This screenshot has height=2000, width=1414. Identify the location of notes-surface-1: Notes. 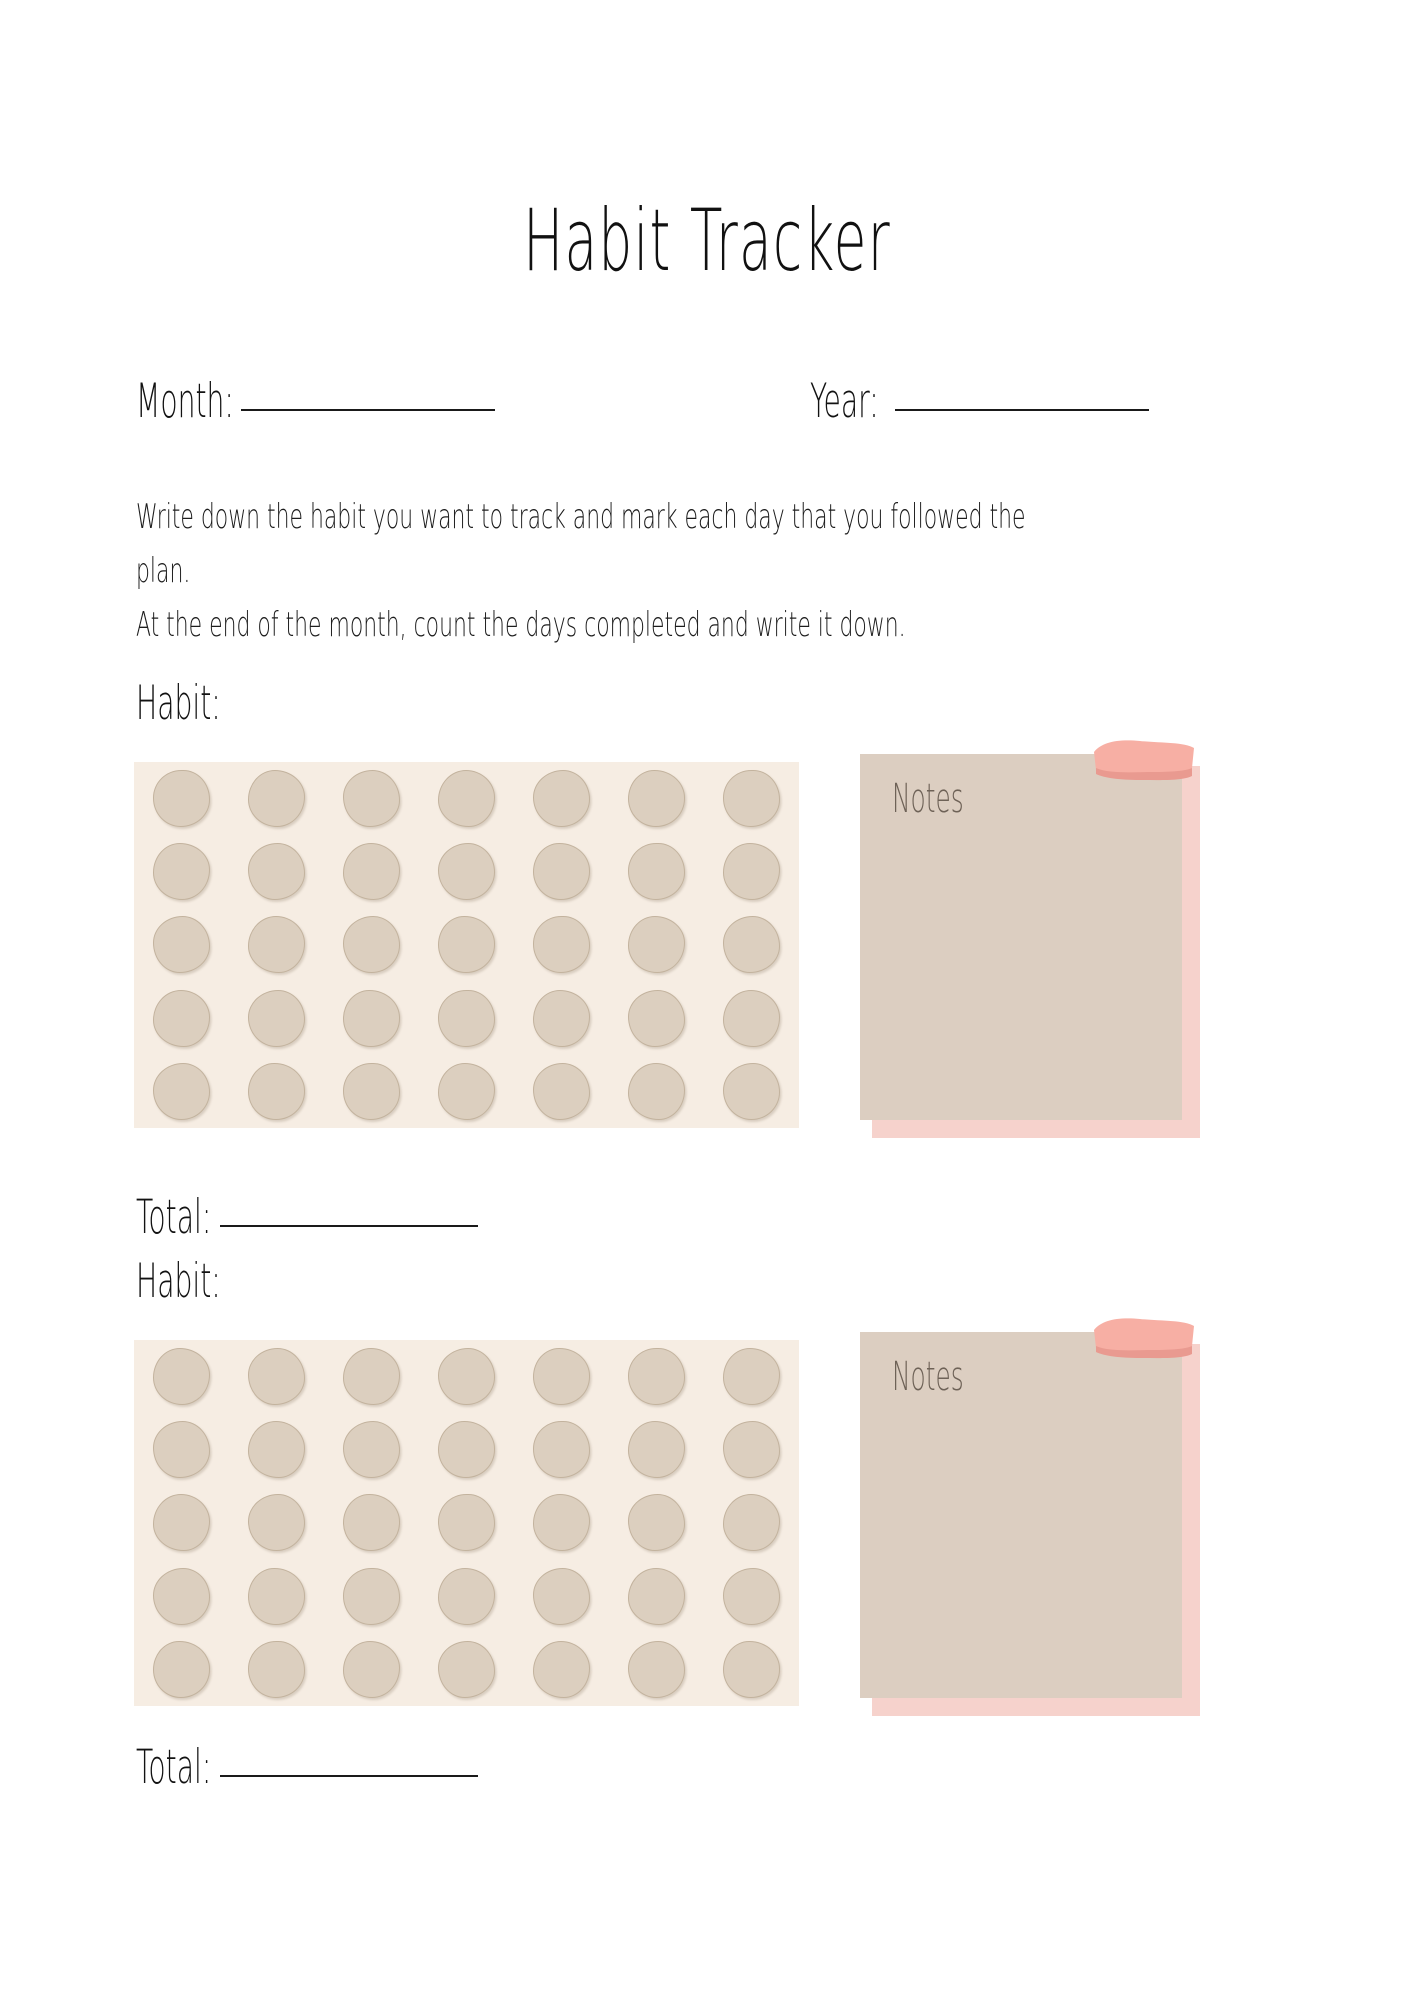
(1021, 937).